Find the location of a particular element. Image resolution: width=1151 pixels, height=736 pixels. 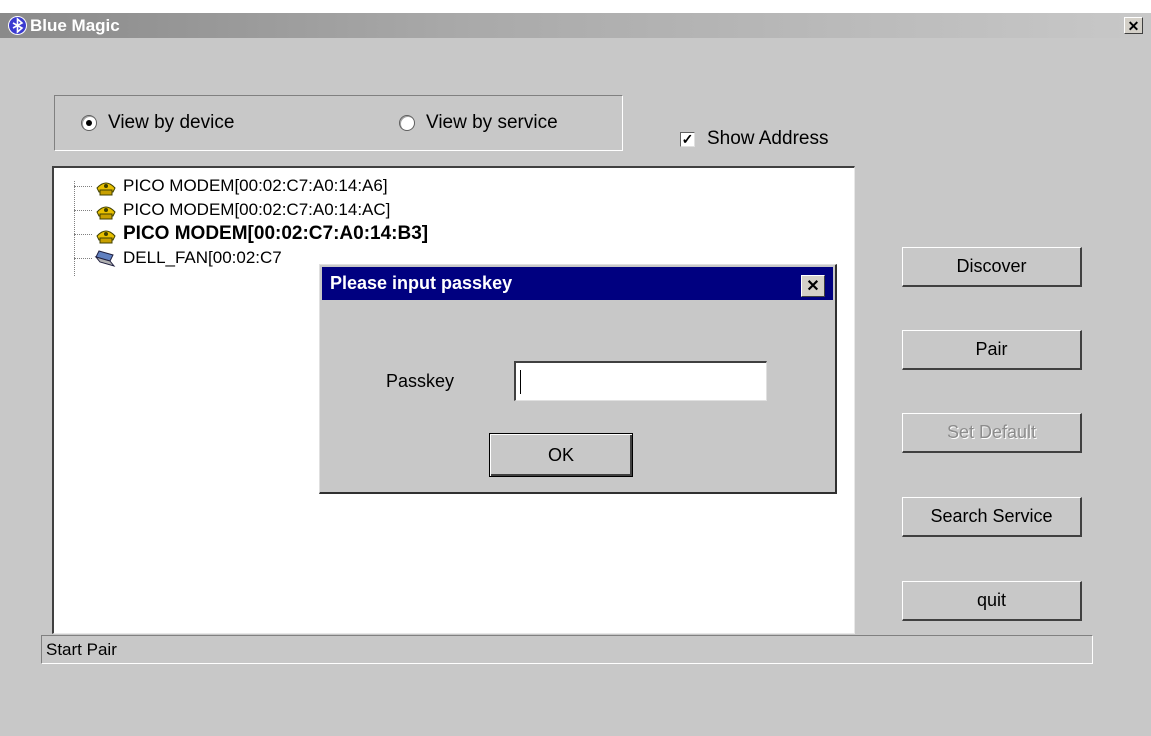

view-by-device-label: View by device is located at coordinates (171, 122).